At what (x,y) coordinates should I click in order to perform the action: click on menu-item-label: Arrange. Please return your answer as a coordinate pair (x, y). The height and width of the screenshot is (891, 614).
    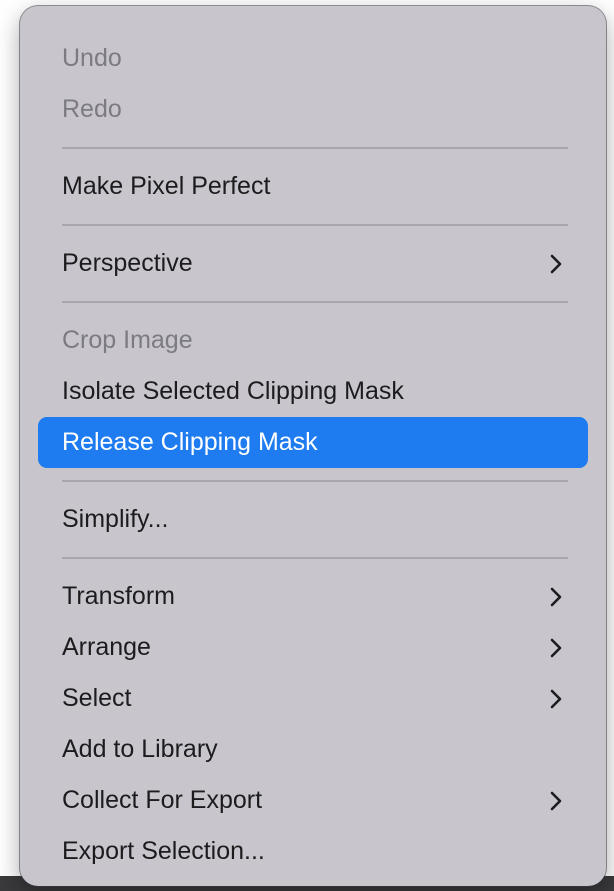
    Looking at the image, I should click on (106, 647).